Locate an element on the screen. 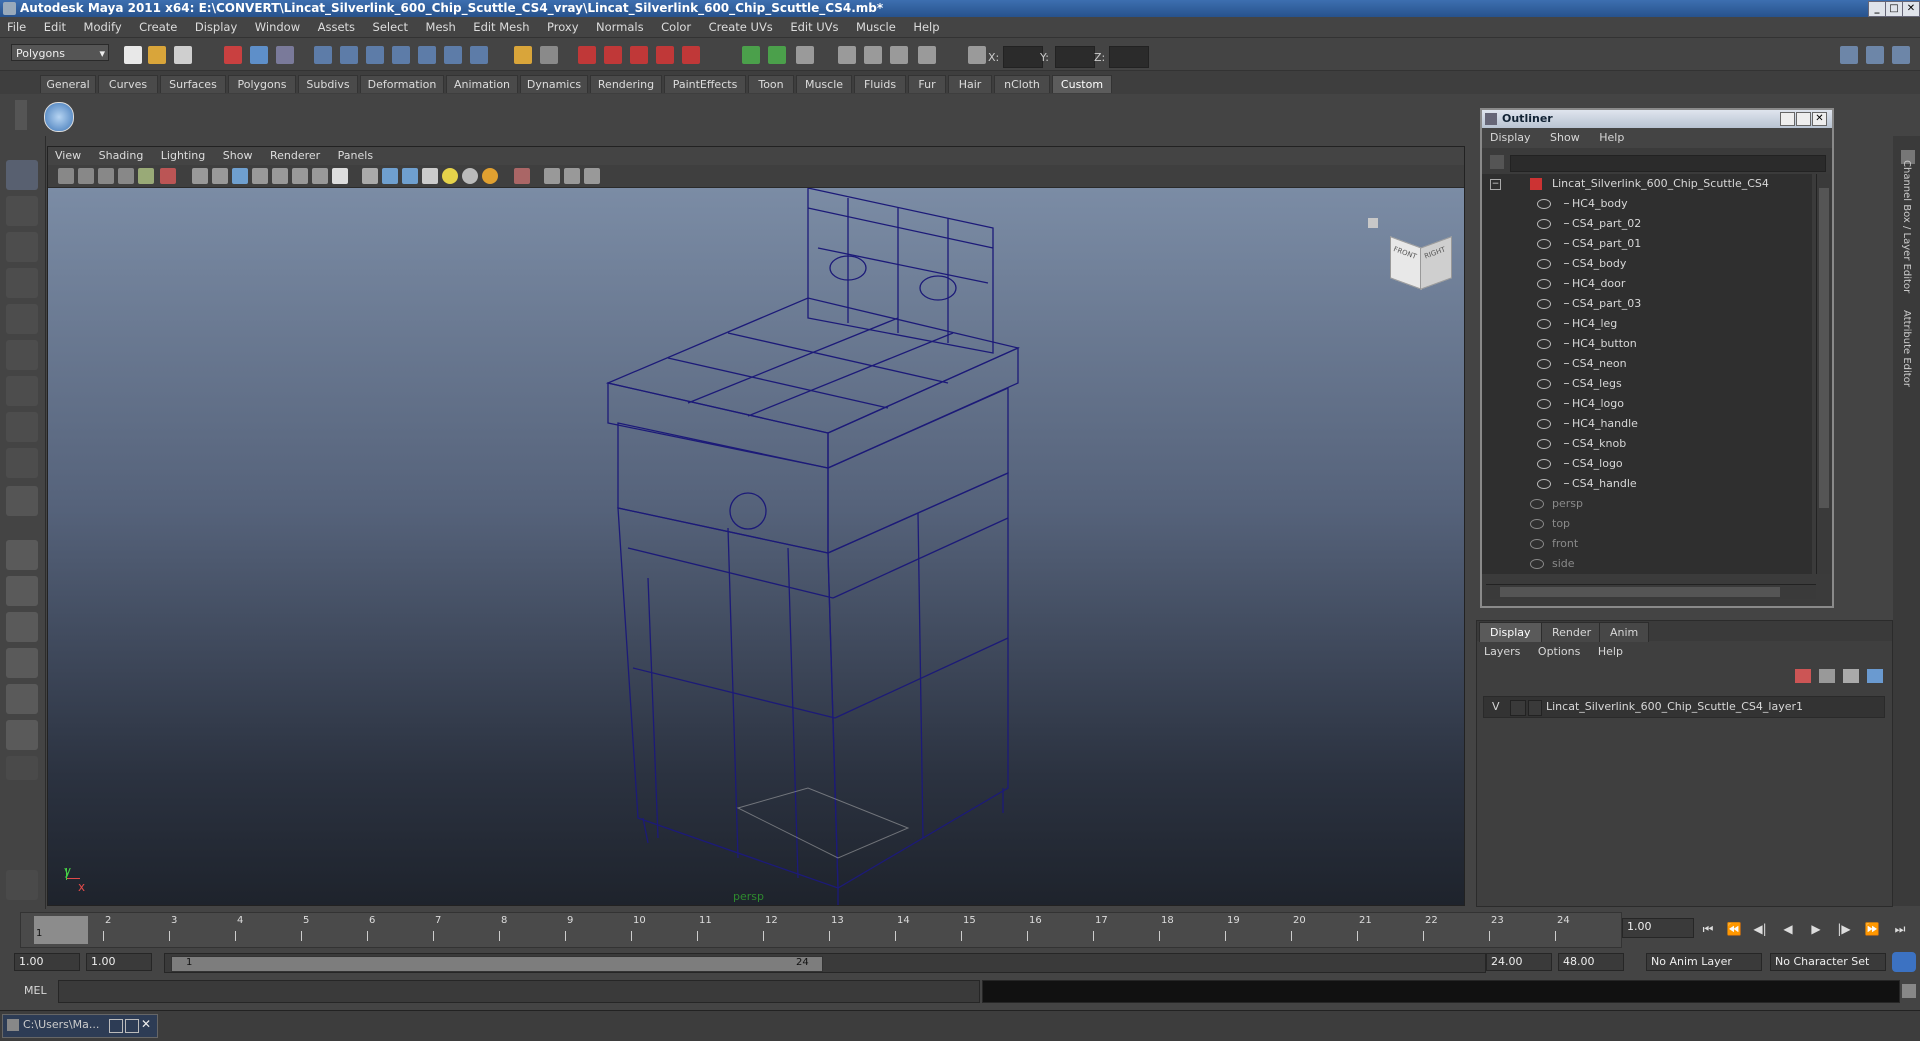  viewport-menu-lighting: Lighting is located at coordinates (183, 156).